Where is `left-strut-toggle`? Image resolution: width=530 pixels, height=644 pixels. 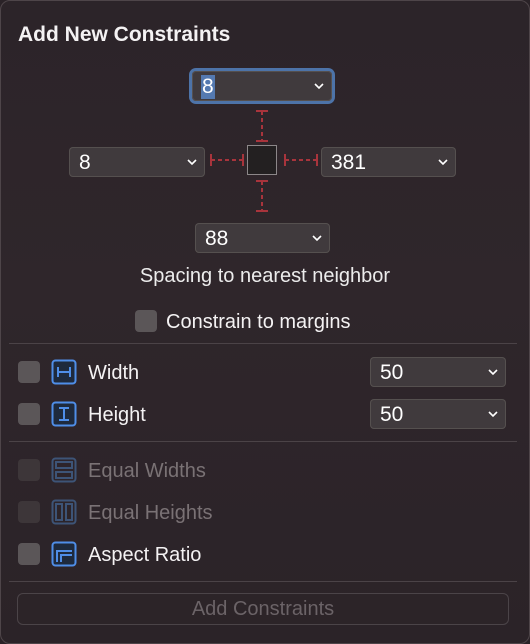 left-strut-toggle is located at coordinates (227, 160).